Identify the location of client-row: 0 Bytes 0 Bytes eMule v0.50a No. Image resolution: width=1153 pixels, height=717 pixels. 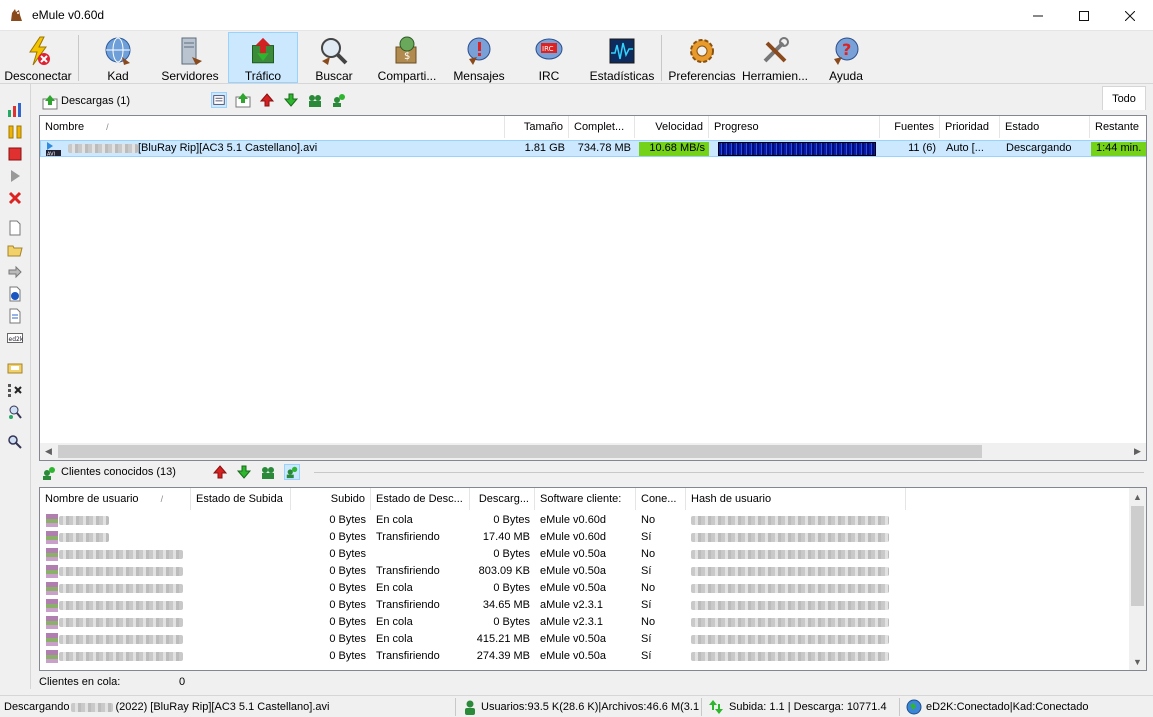
(584, 554).